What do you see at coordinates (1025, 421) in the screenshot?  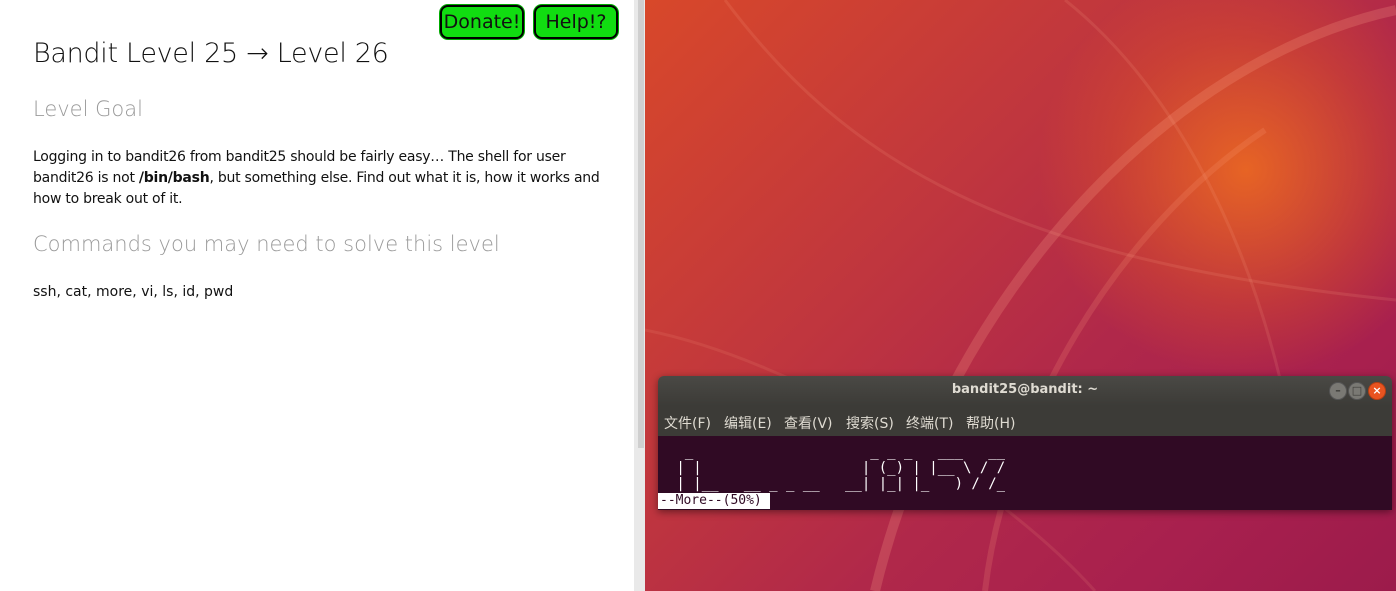 I see `terminal-menubar: 文件(F) 编辑(E) 查看(V) 搜索(S) 终端(T) 帮助(H)` at bounding box center [1025, 421].